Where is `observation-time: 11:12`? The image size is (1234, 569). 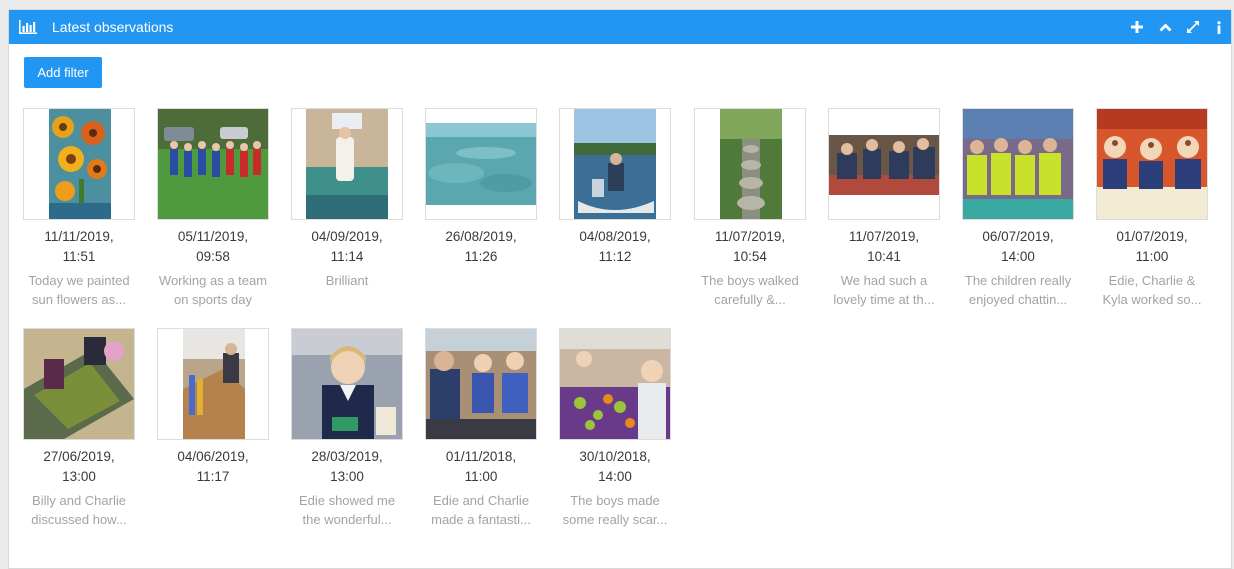 observation-time: 11:12 is located at coordinates (615, 256).